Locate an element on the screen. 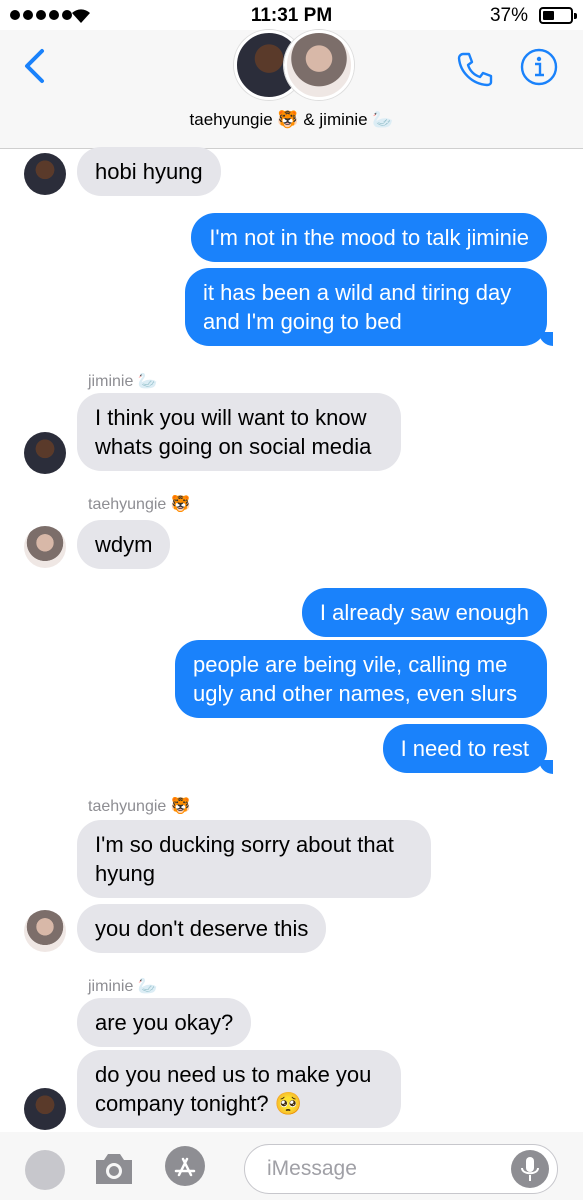 This screenshot has height=1200, width=583. microphone-icon is located at coordinates (530, 1169).